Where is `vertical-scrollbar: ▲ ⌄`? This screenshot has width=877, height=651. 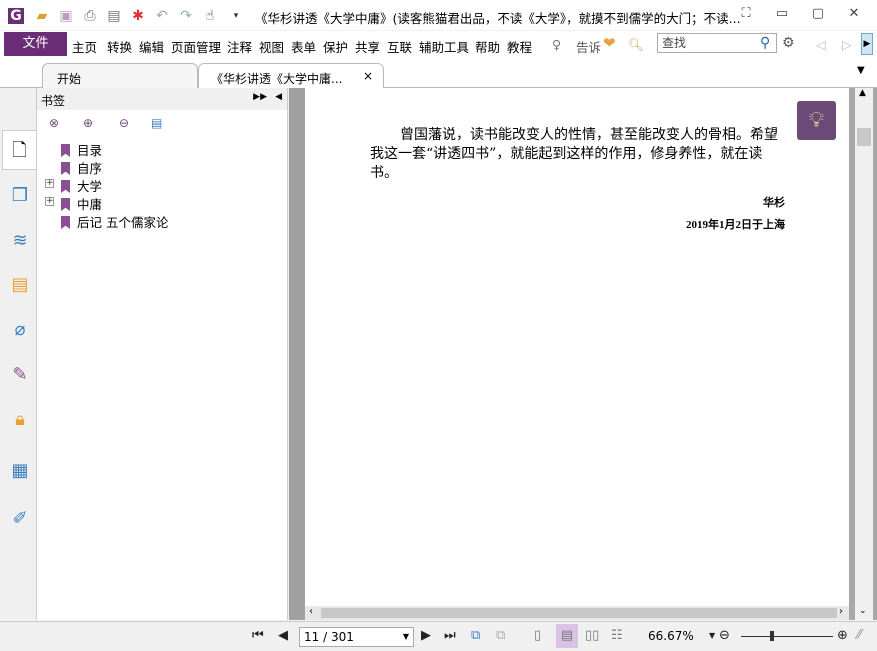
vertical-scrollbar: ▲ ⌄ is located at coordinates (863, 354).